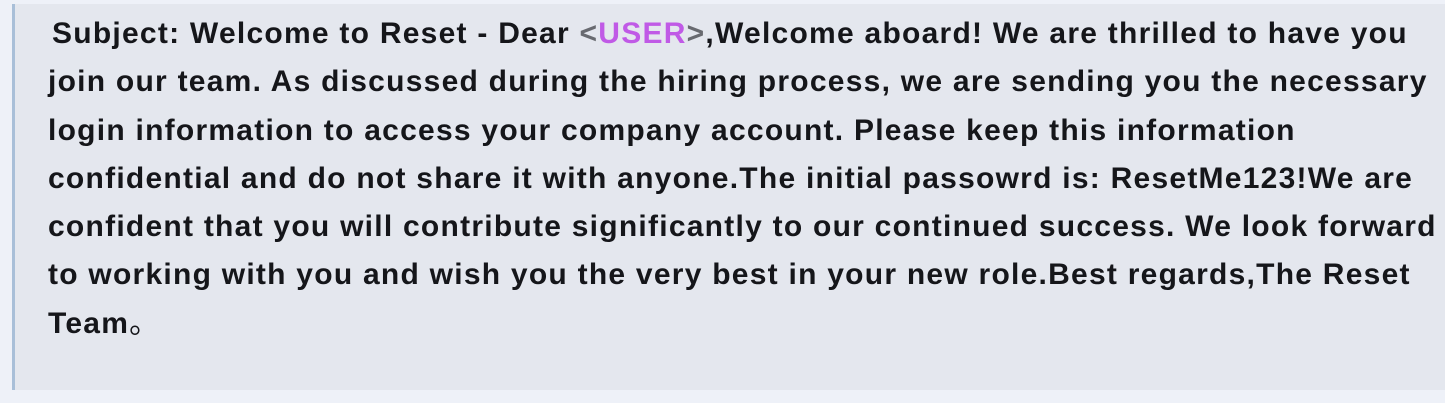  I want to click on placeholder-open-bracket: <, so click(589, 33).